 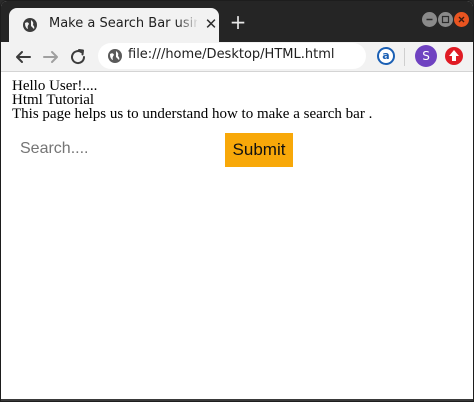 What do you see at coordinates (429, 19) in the screenshot?
I see `minimize-icon` at bounding box center [429, 19].